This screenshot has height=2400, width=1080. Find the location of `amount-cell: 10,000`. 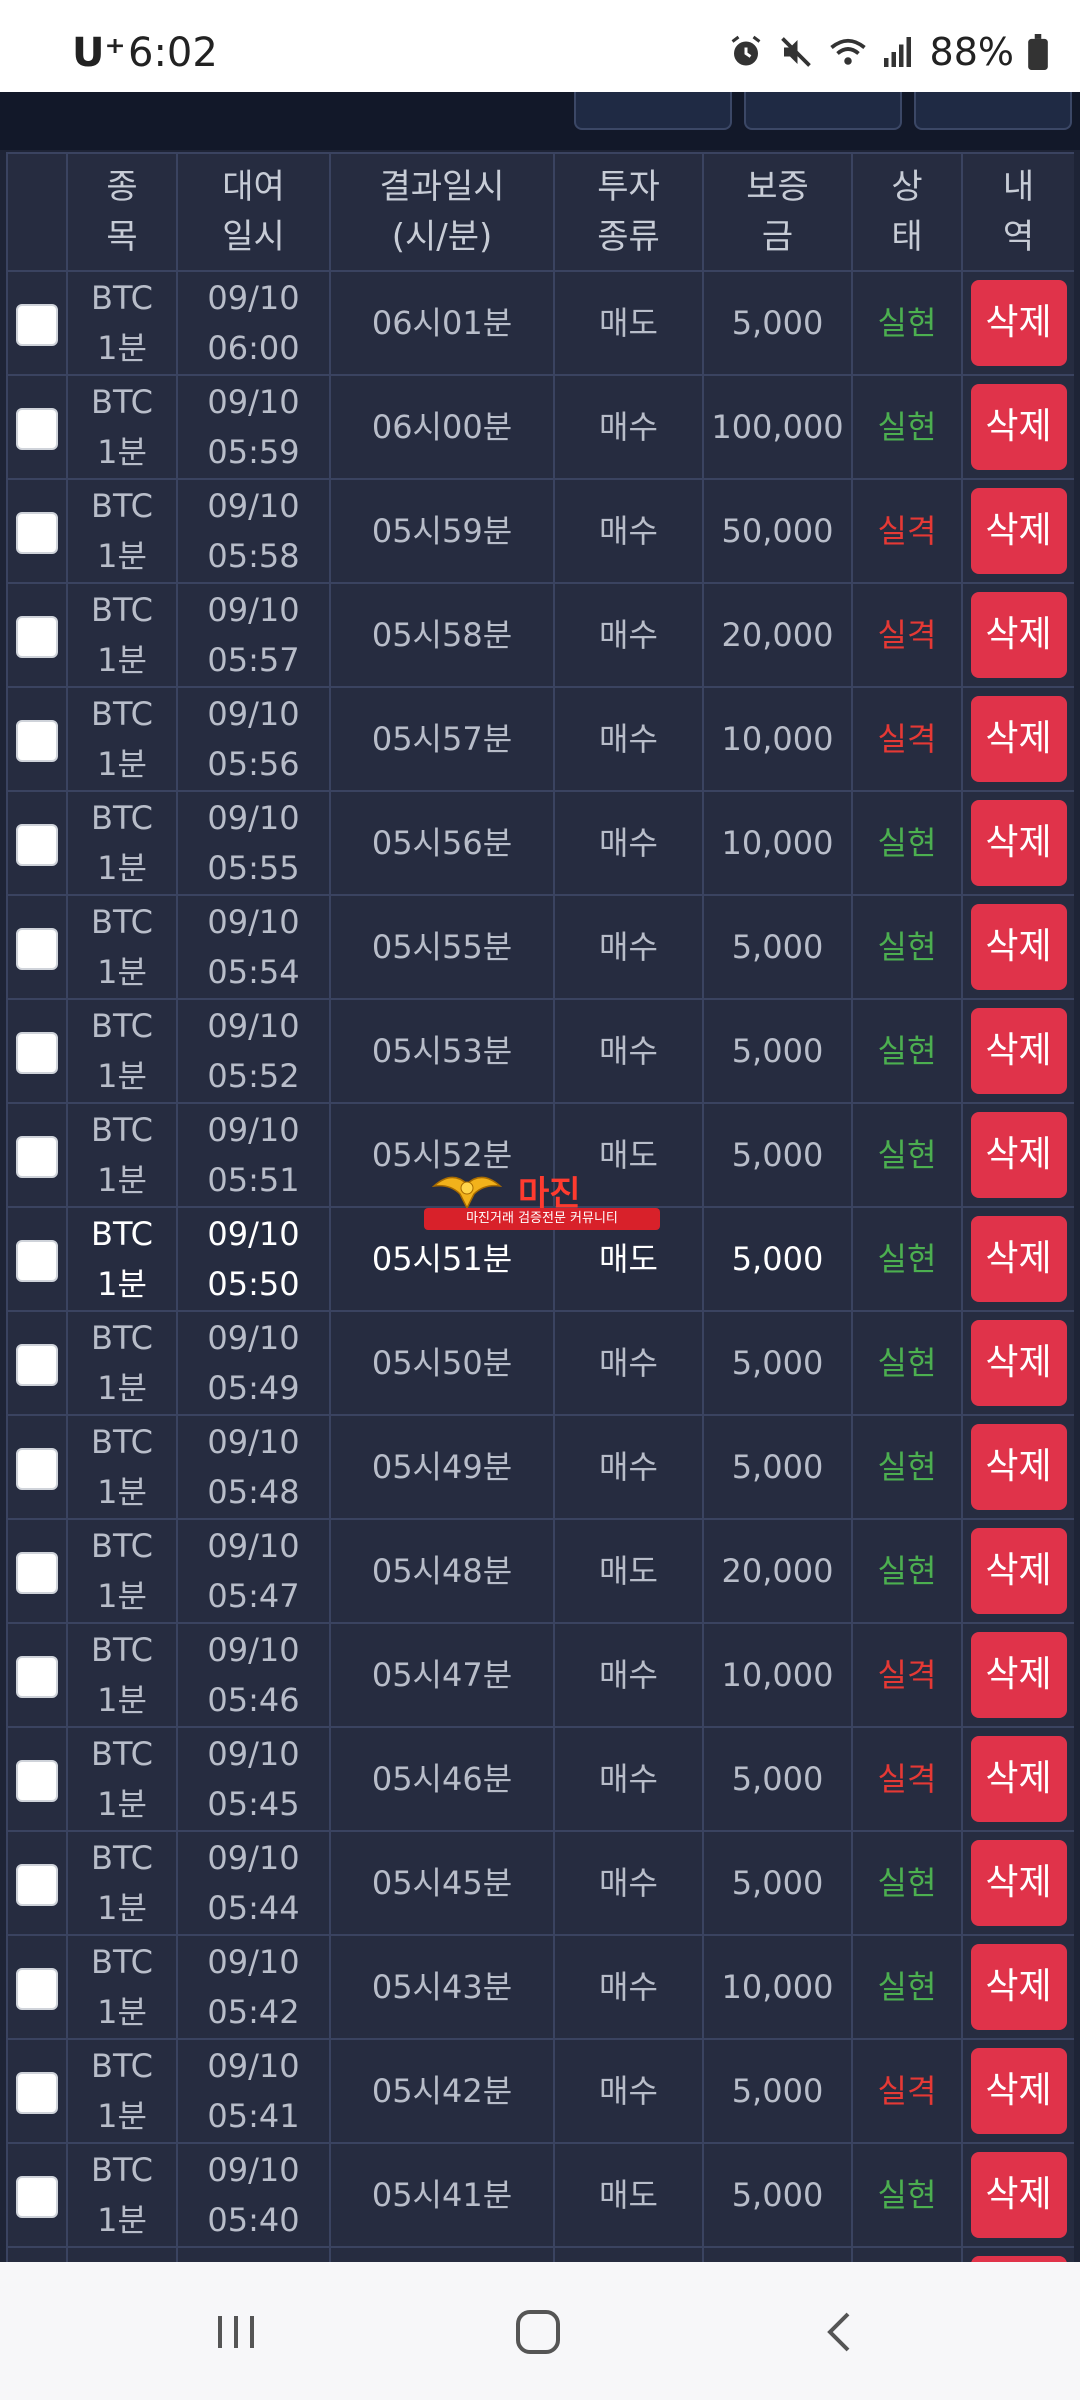

amount-cell: 10,000 is located at coordinates (777, 1675).